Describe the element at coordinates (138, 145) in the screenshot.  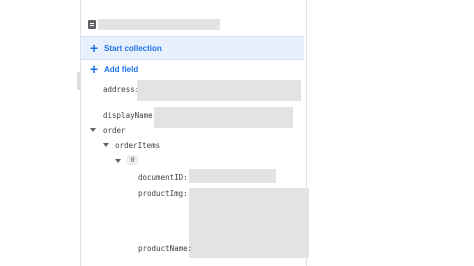
I see `field-key-orderitems: orderItems` at that location.